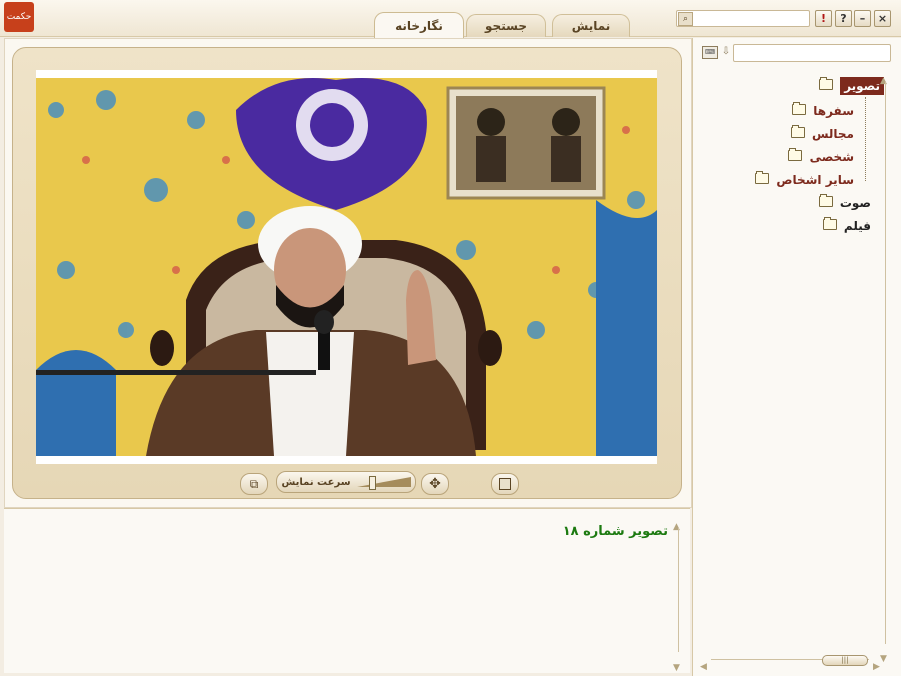 The width and height of the screenshot is (901, 676). What do you see at coordinates (857, 226) in the screenshot?
I see `tree-node-video-label: فیلم` at bounding box center [857, 226].